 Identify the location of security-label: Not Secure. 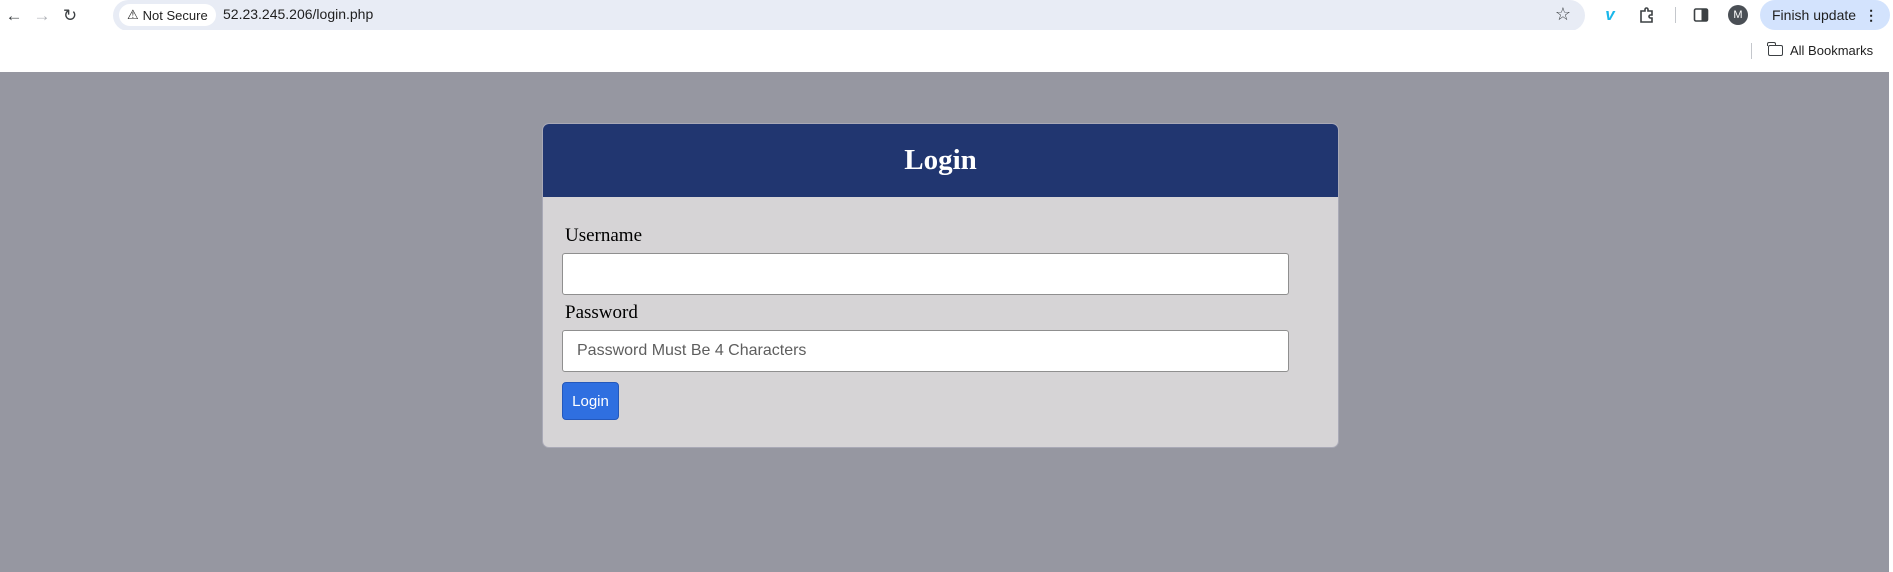
(175, 15).